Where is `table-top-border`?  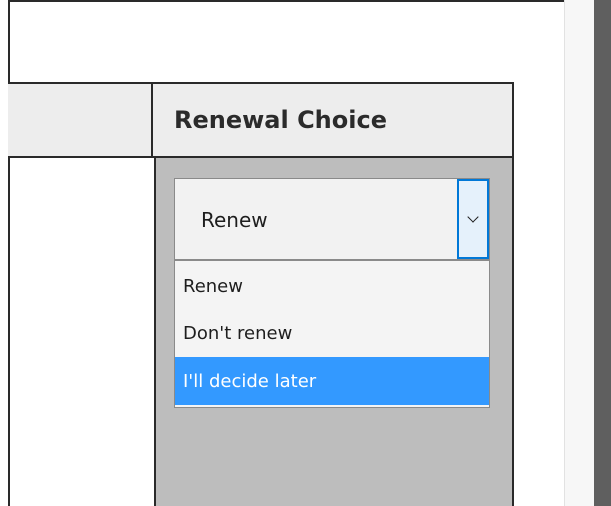 table-top-border is located at coordinates (286, 1).